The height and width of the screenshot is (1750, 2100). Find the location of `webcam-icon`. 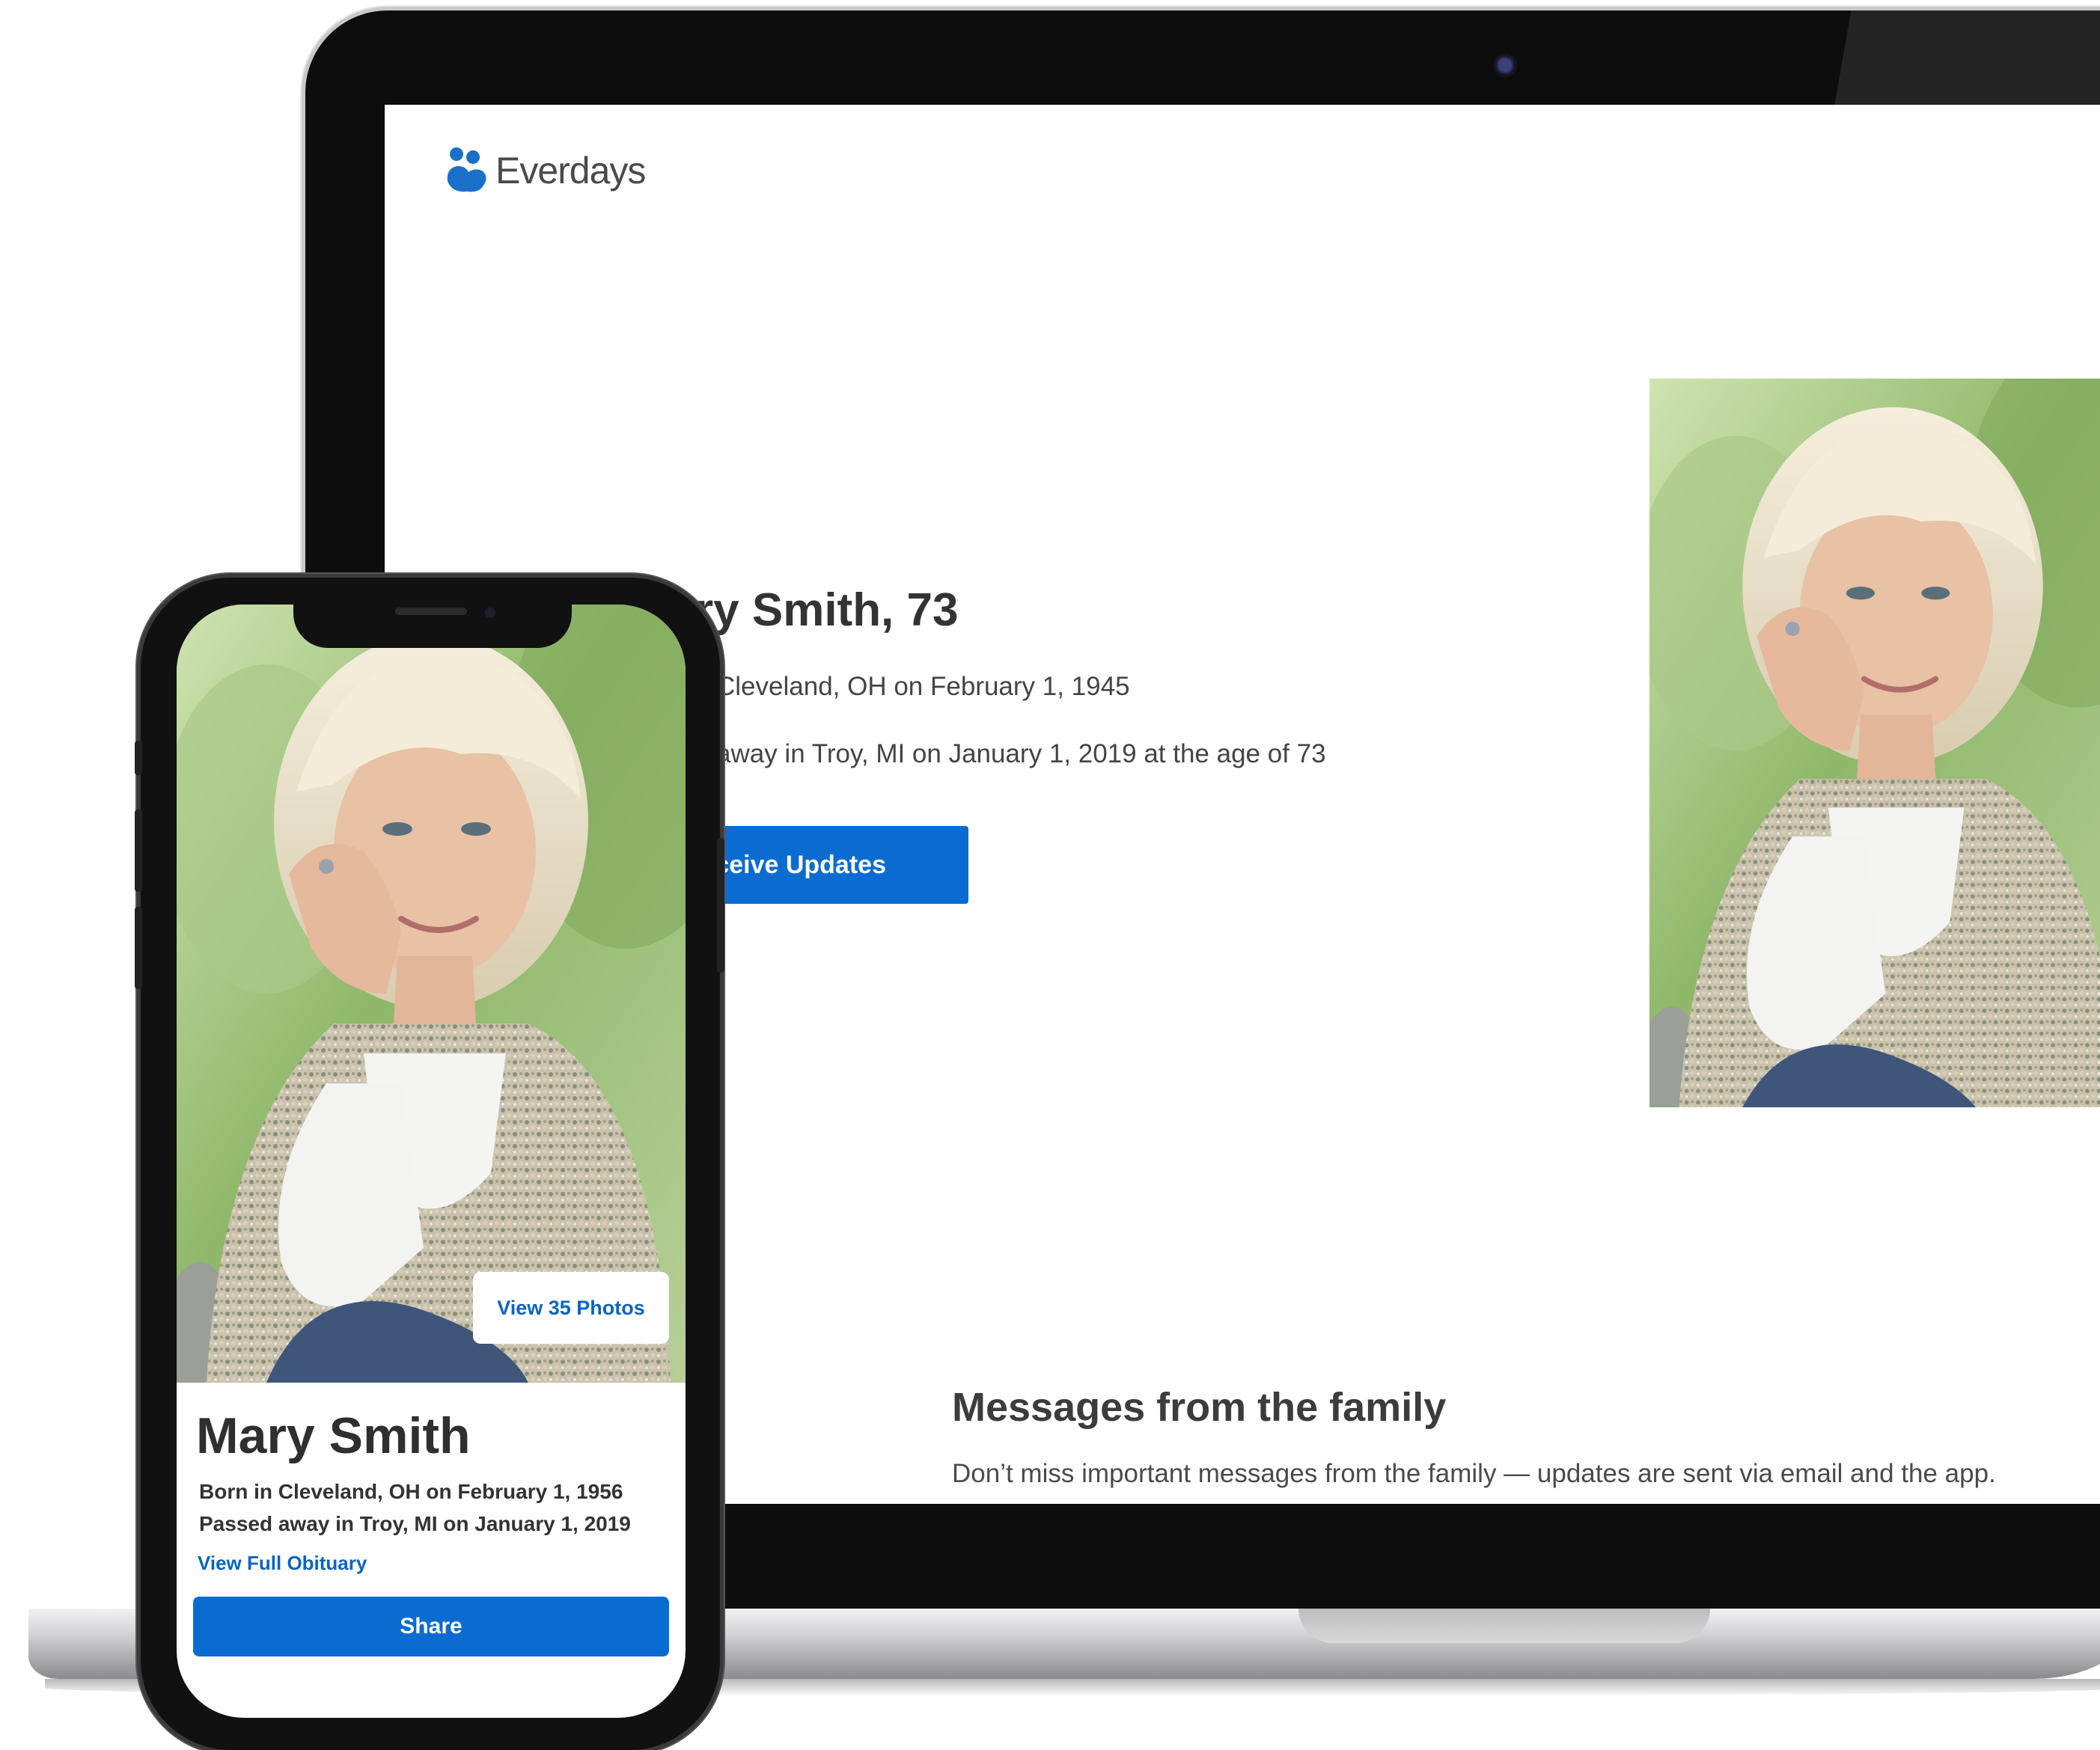

webcam-icon is located at coordinates (1505, 65).